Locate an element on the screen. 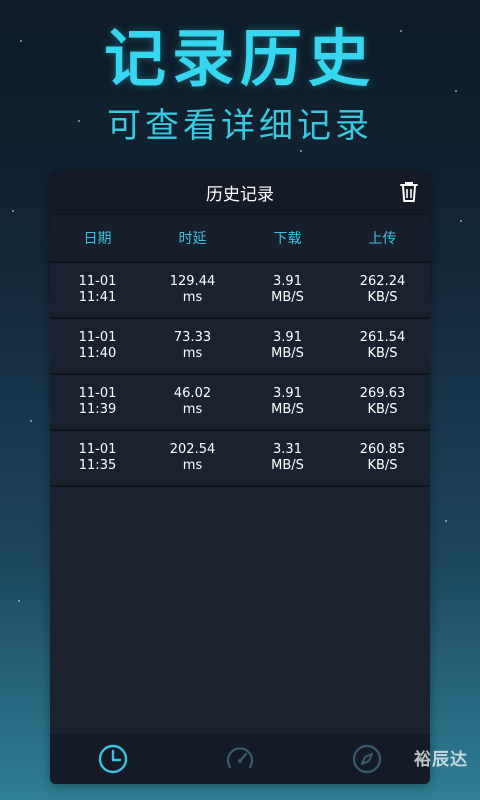 This screenshot has width=480, height=800. time-text: 11:40 is located at coordinates (97, 353).